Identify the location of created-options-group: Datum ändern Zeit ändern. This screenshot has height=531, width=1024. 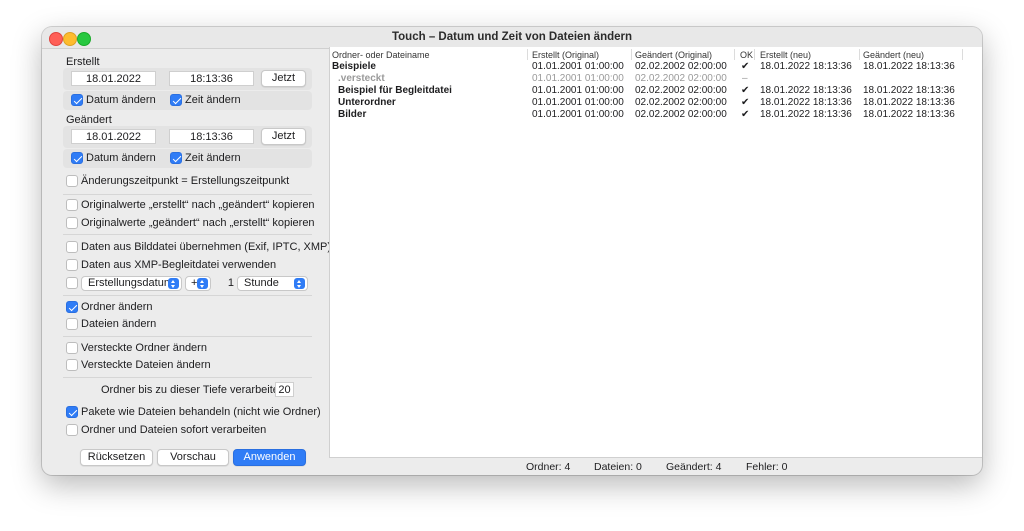
(187, 100).